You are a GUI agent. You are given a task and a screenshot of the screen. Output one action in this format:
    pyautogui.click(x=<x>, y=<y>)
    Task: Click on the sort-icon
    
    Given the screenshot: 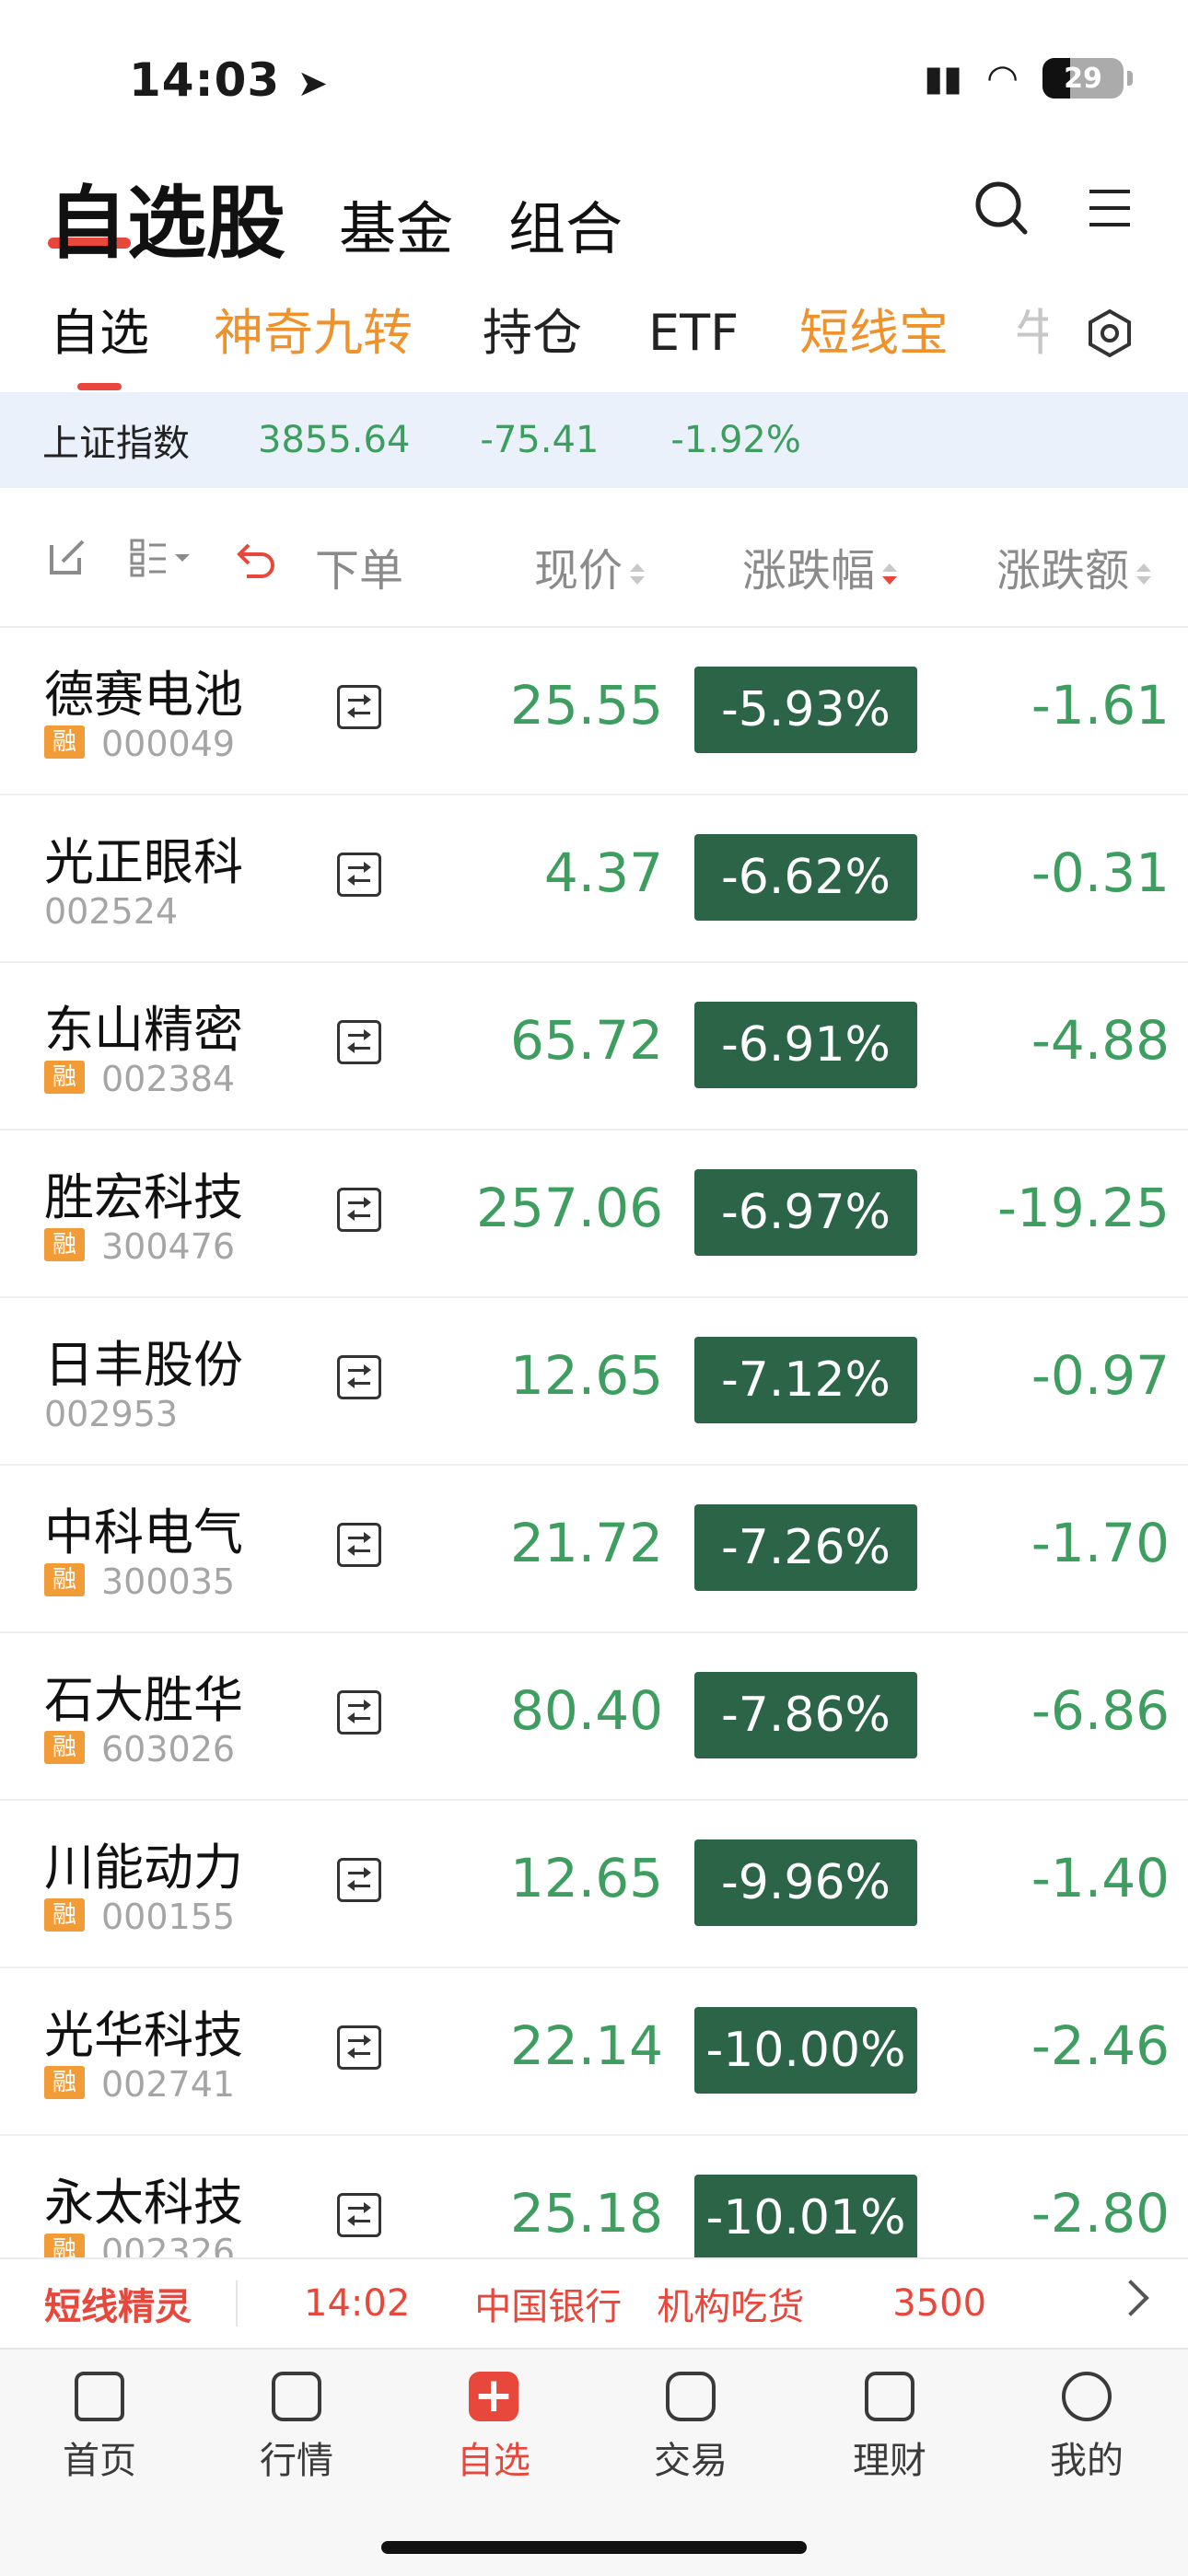 What is the action you would take?
    pyautogui.click(x=638, y=574)
    